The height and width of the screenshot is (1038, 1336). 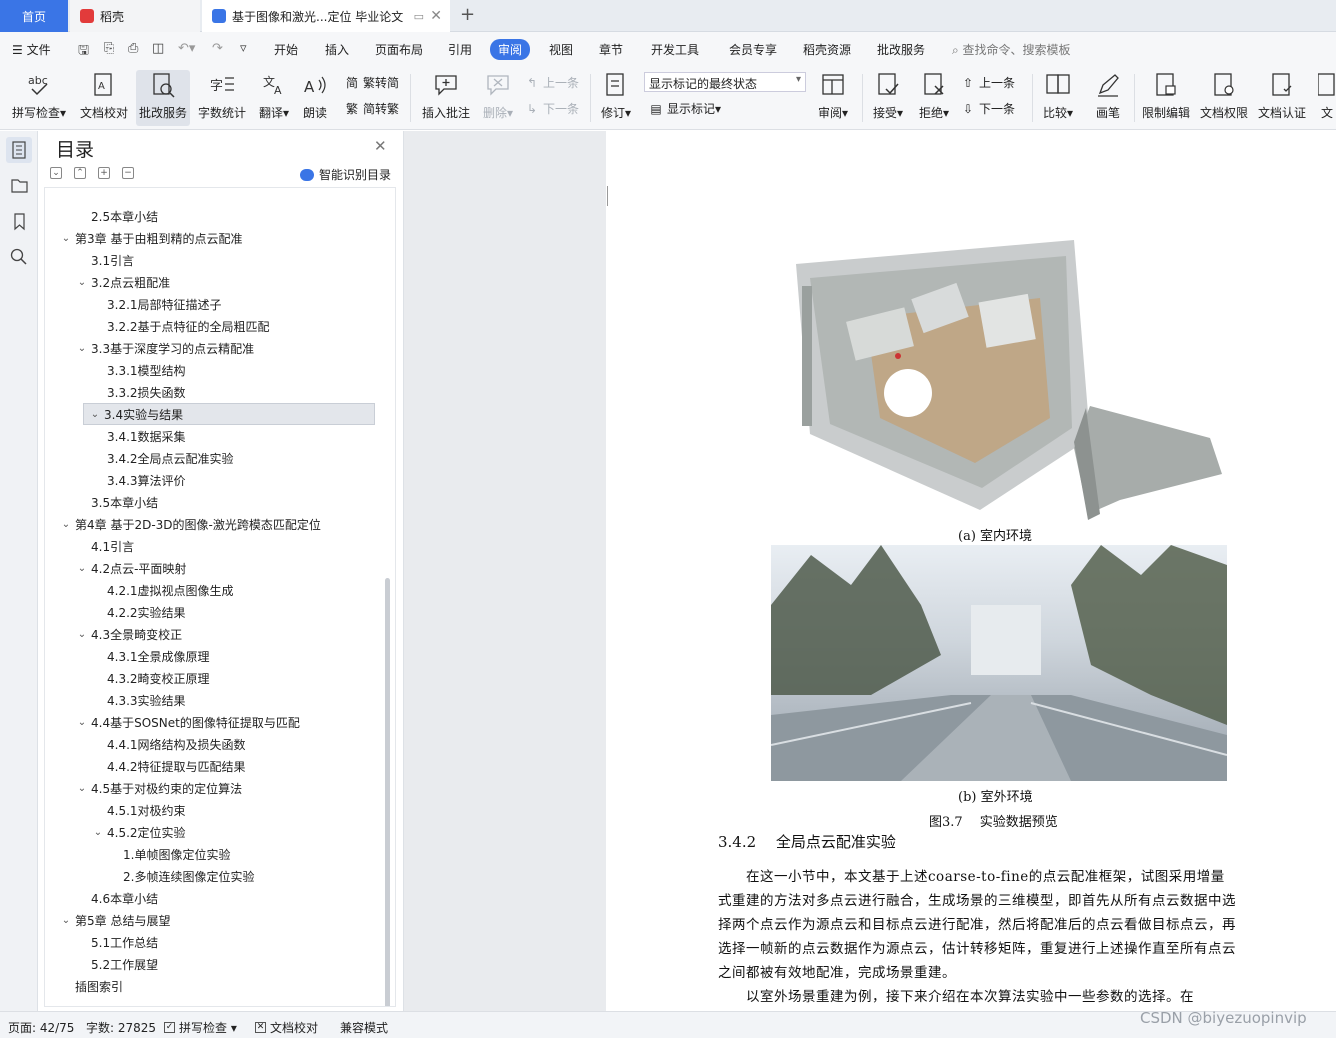 What do you see at coordinates (1224, 98) in the screenshot?
I see `doc-permission-button: 文档权限` at bounding box center [1224, 98].